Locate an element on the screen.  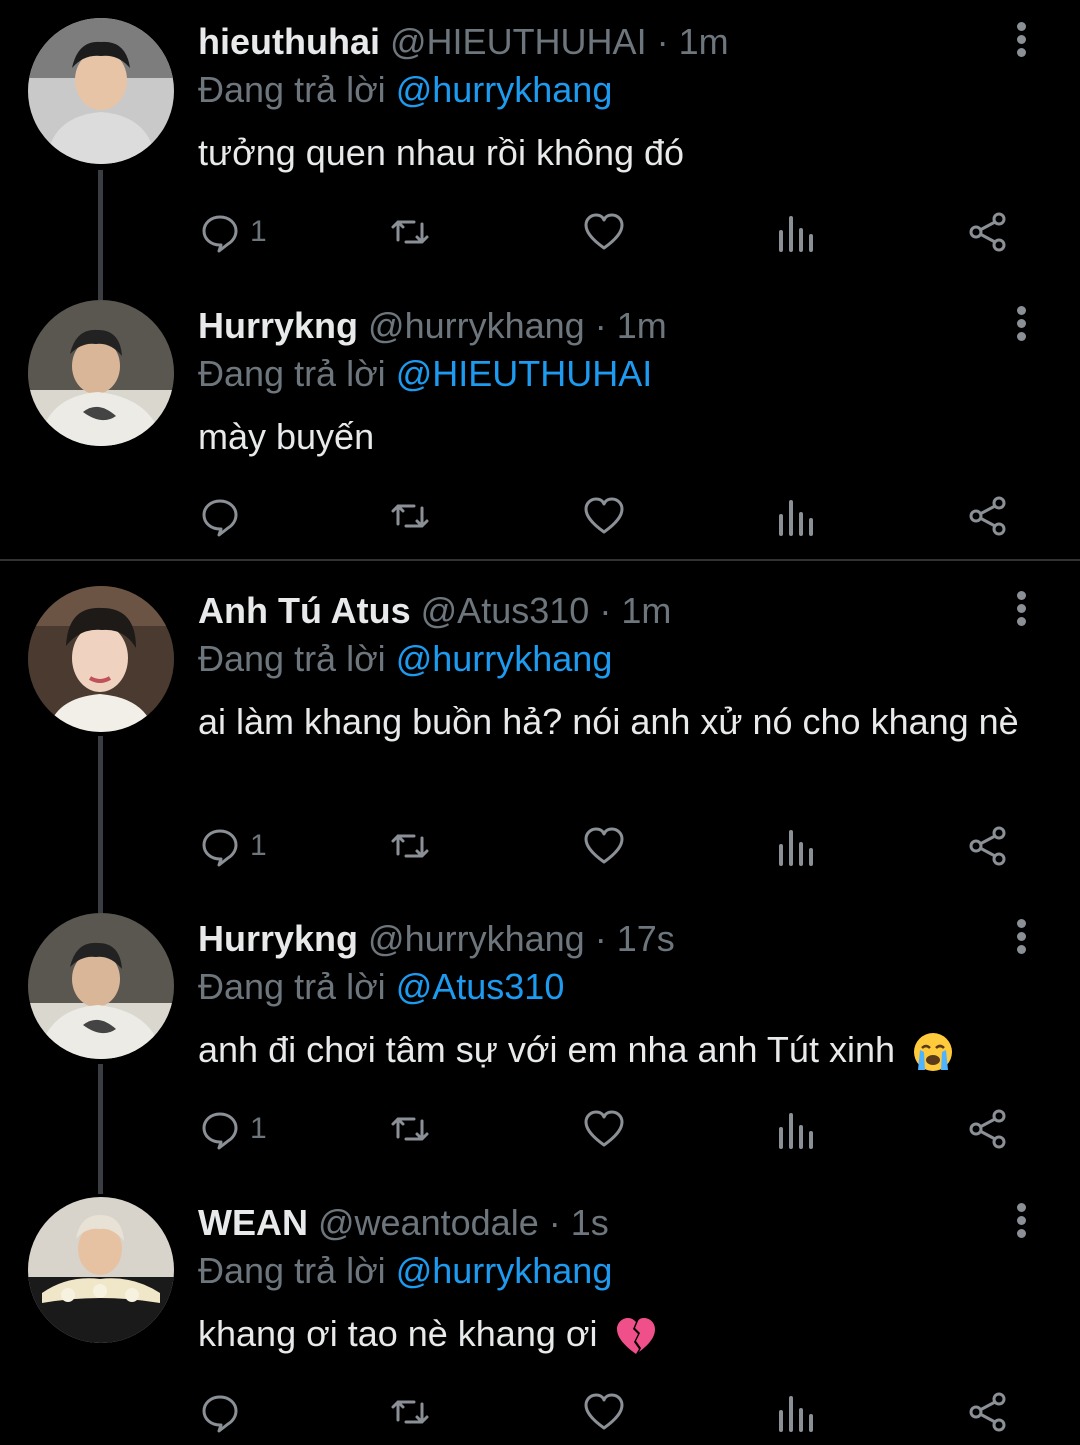
display-name: hieuthuhai is located at coordinates (289, 41).